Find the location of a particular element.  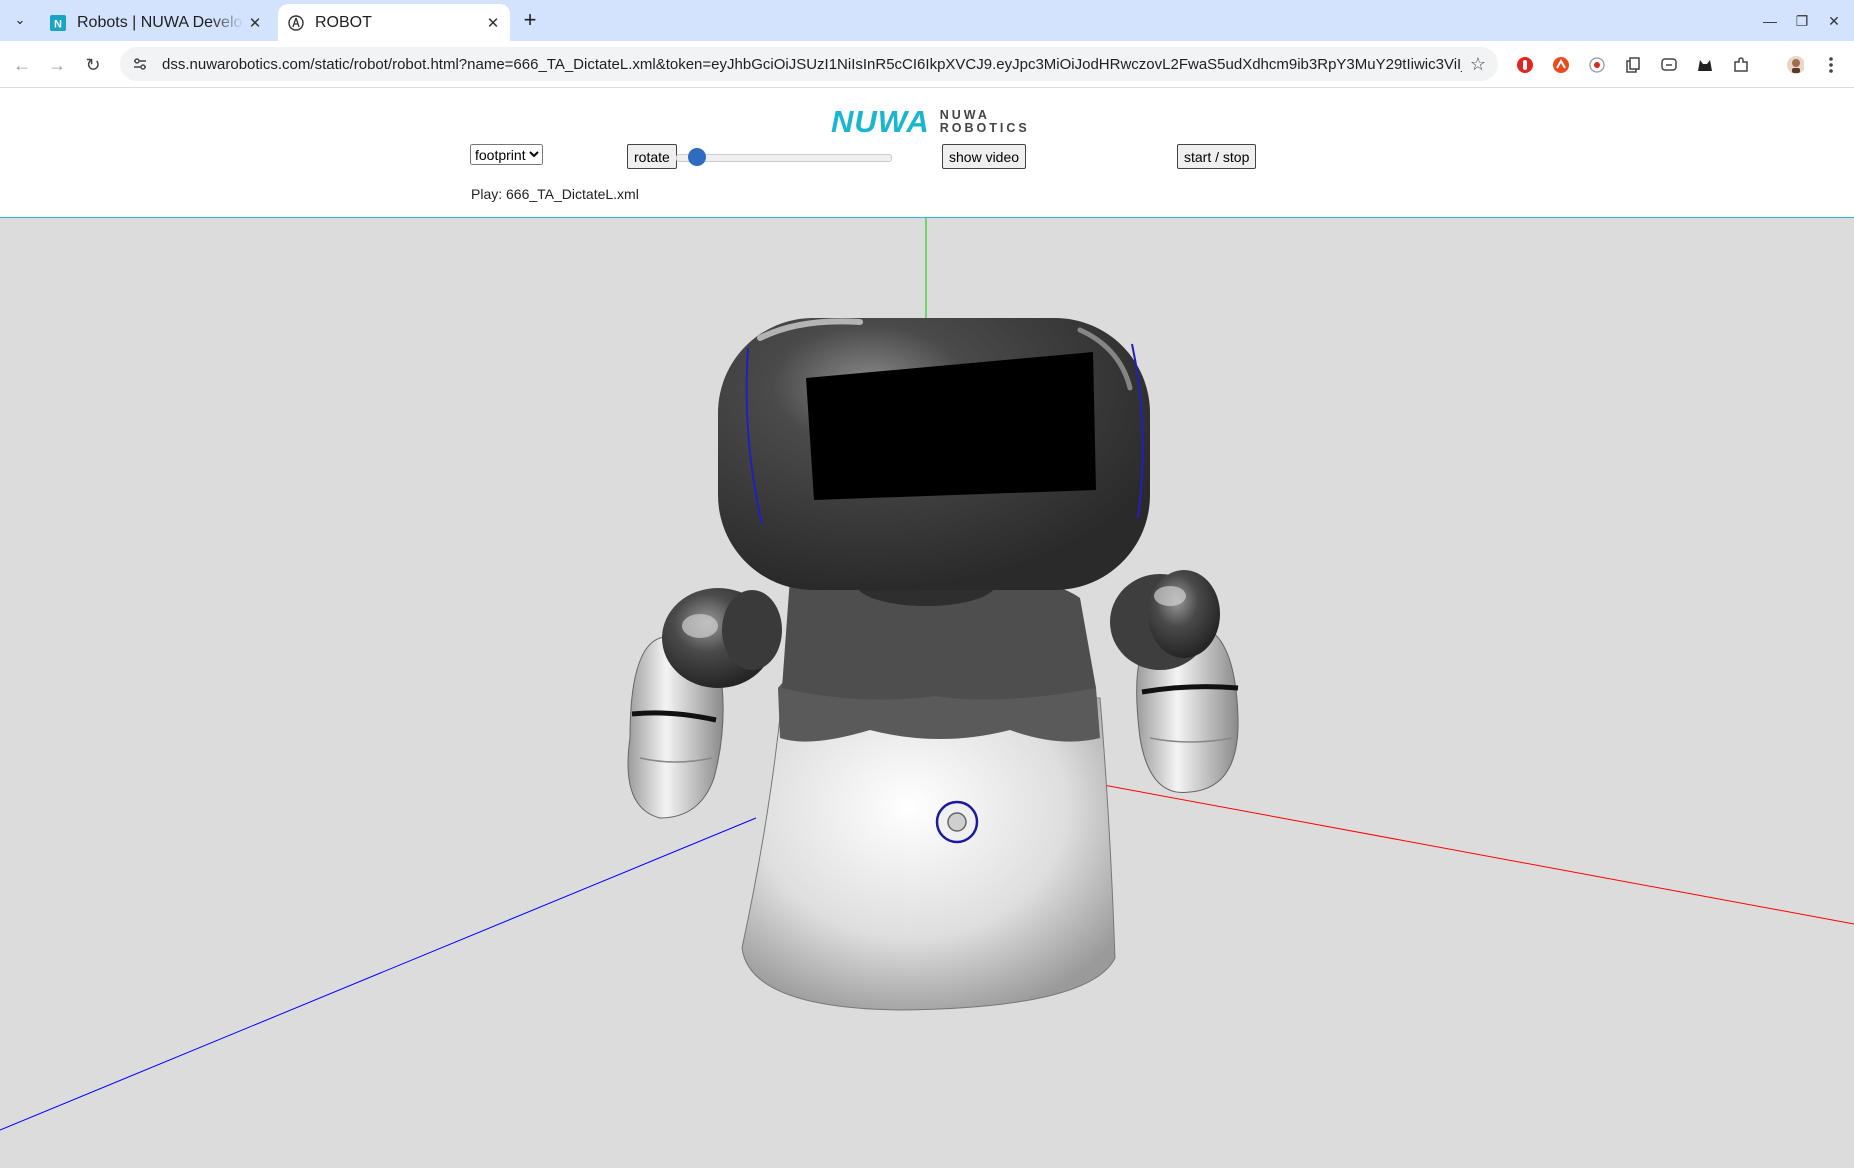

axis-x-line is located at coordinates (1475, 854).